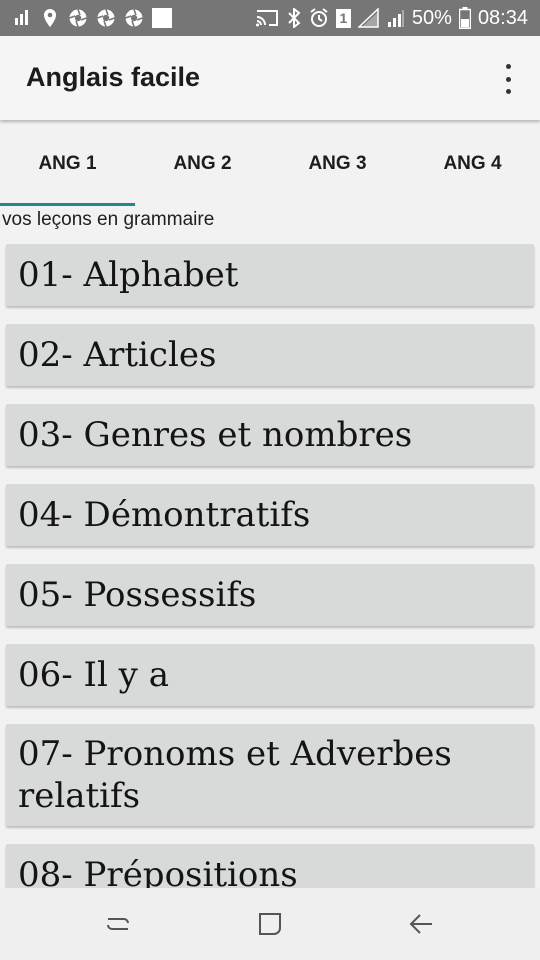 The width and height of the screenshot is (540, 960). What do you see at coordinates (508, 79) in the screenshot?
I see `more-vert-icon` at bounding box center [508, 79].